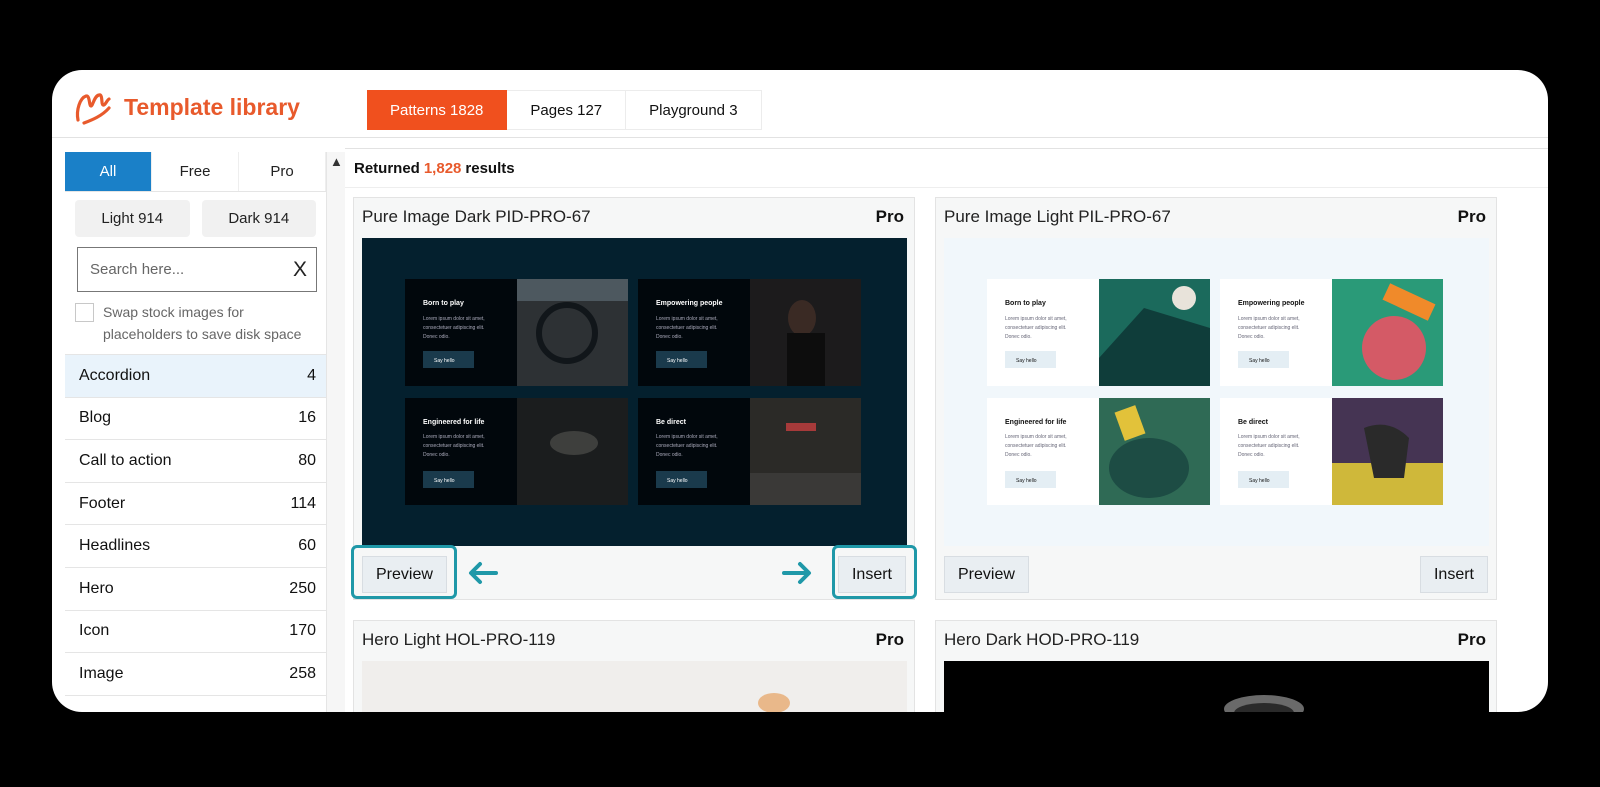 This screenshot has width=1600, height=787. I want to click on search-input, so click(178, 269).